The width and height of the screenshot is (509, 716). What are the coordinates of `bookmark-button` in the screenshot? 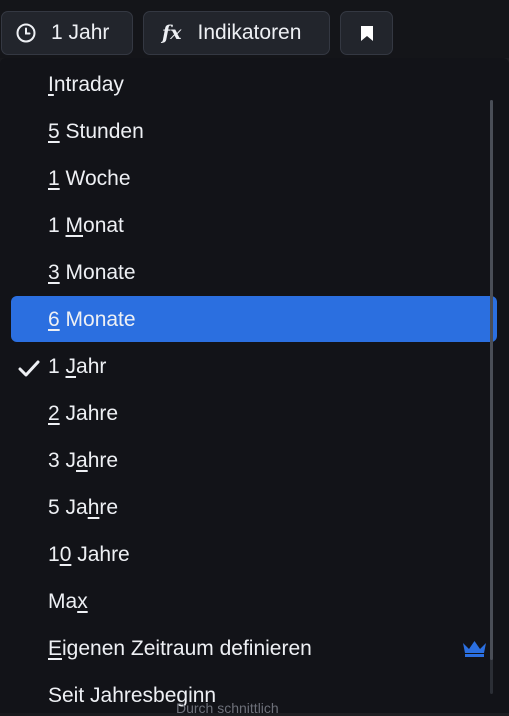 It's located at (366, 33).